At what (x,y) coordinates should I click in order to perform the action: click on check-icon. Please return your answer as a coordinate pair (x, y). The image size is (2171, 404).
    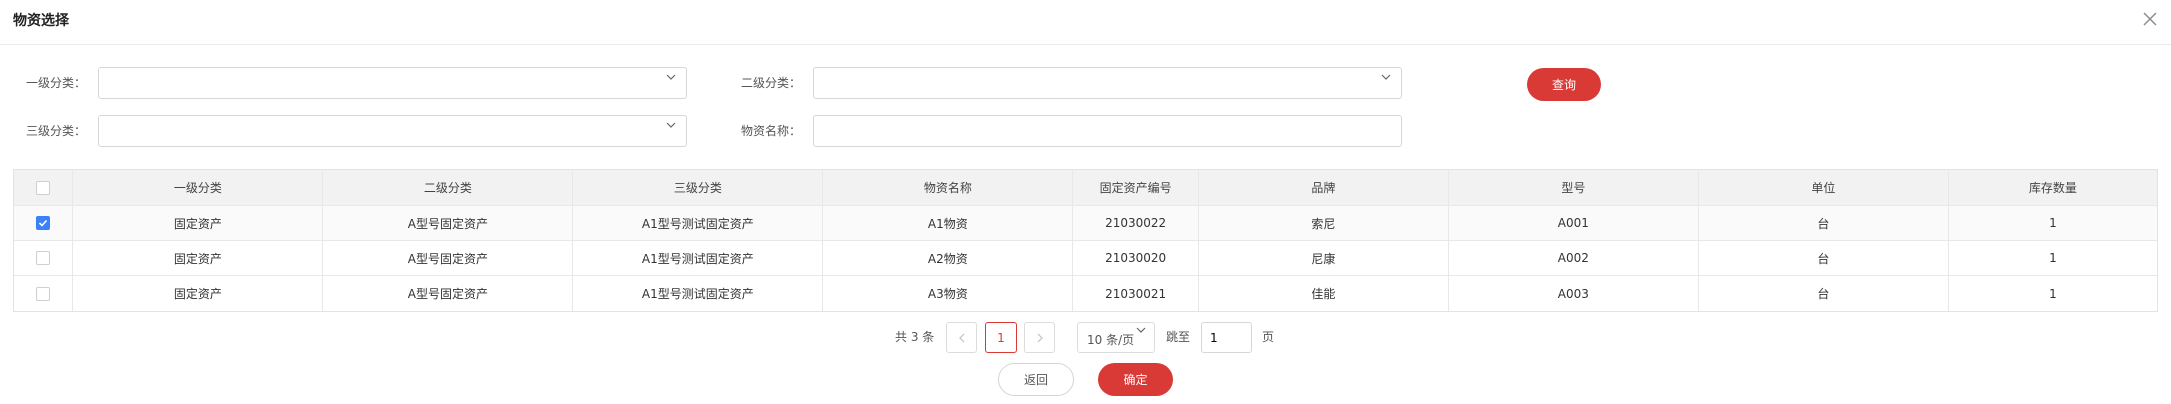
    Looking at the image, I should click on (43, 223).